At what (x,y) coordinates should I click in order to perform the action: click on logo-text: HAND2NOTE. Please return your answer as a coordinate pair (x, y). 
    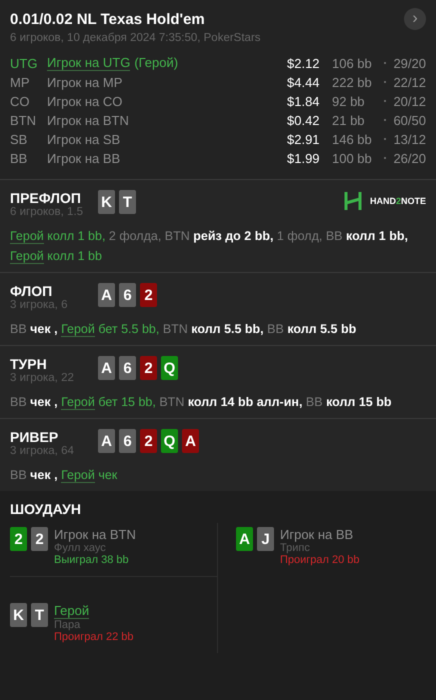
    Looking at the image, I should click on (398, 201).